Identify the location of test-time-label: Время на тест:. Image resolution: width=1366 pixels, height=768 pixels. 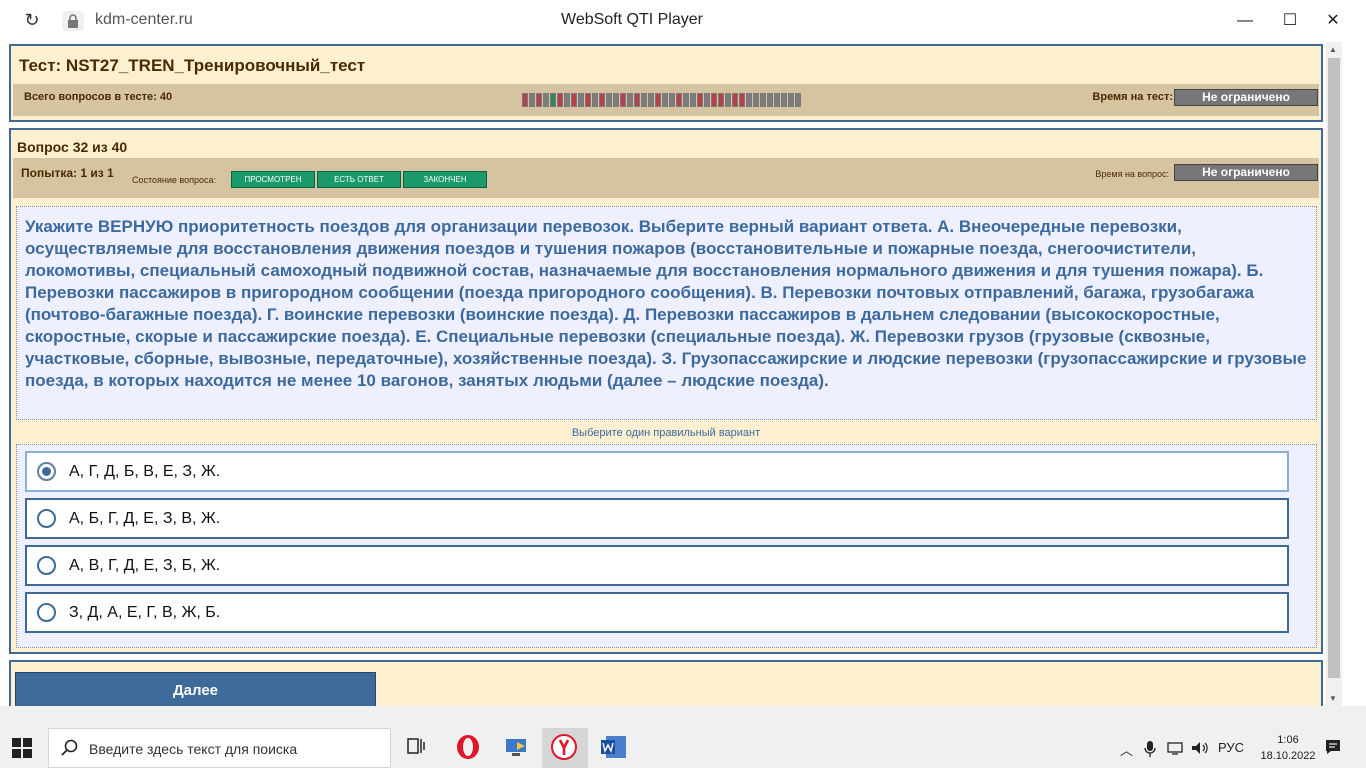
(1132, 97).